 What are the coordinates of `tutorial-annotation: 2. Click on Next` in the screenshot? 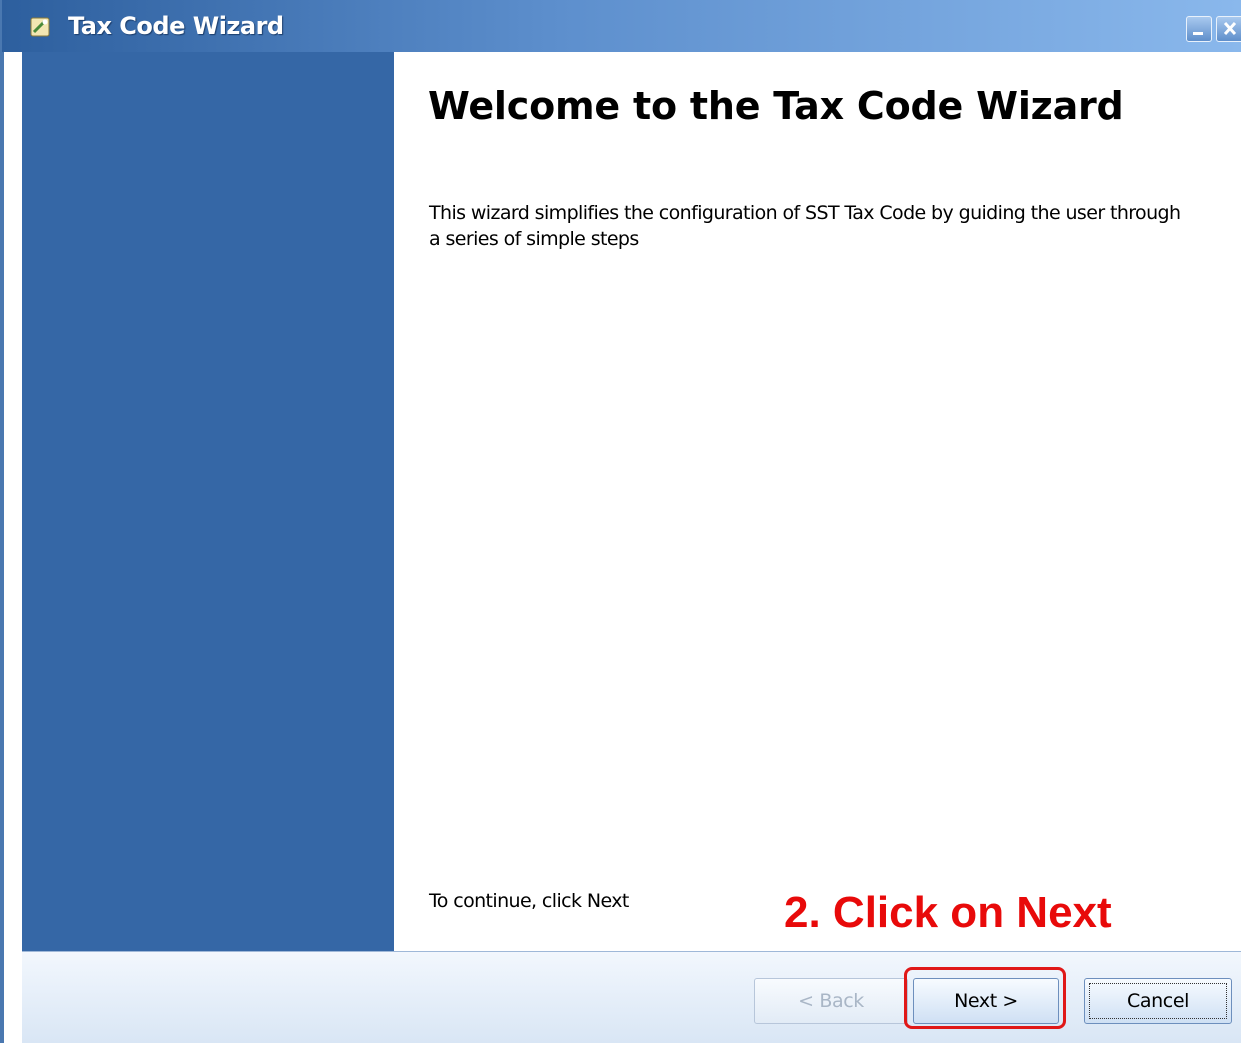 It's located at (948, 912).